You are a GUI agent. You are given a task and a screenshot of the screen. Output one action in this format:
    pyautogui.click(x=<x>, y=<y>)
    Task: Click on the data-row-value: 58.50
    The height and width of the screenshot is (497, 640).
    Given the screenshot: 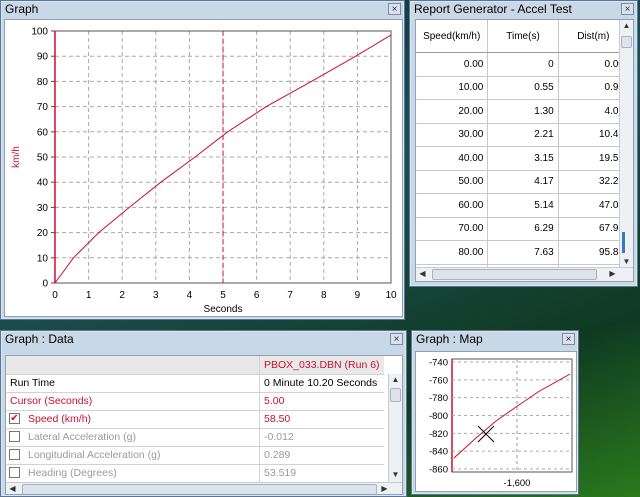 What is the action you would take?
    pyautogui.click(x=277, y=419)
    